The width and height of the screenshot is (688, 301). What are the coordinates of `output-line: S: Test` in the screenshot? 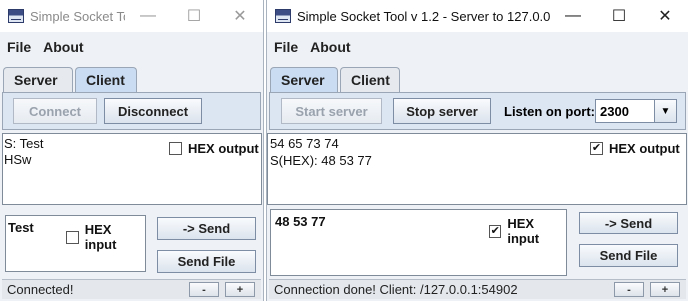 It's located at (24, 143).